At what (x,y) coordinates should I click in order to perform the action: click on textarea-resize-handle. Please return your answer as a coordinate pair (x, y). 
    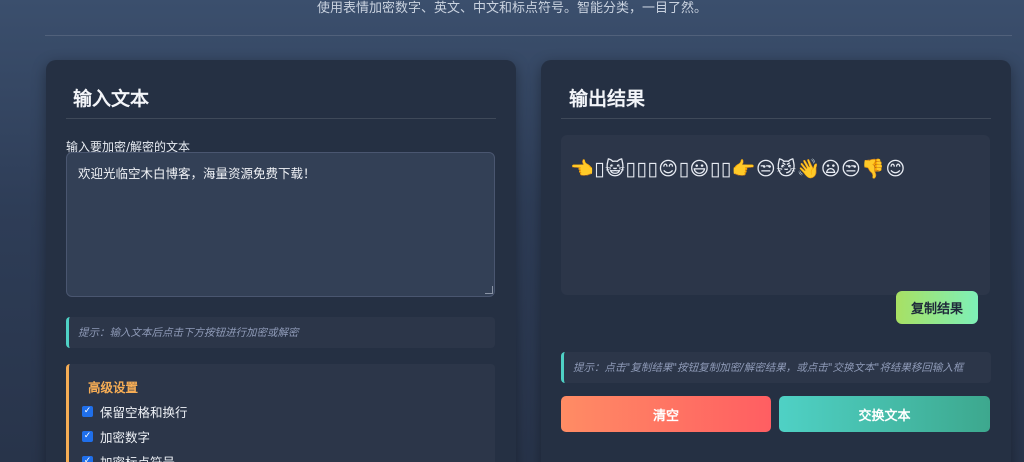
    Looking at the image, I should click on (489, 290).